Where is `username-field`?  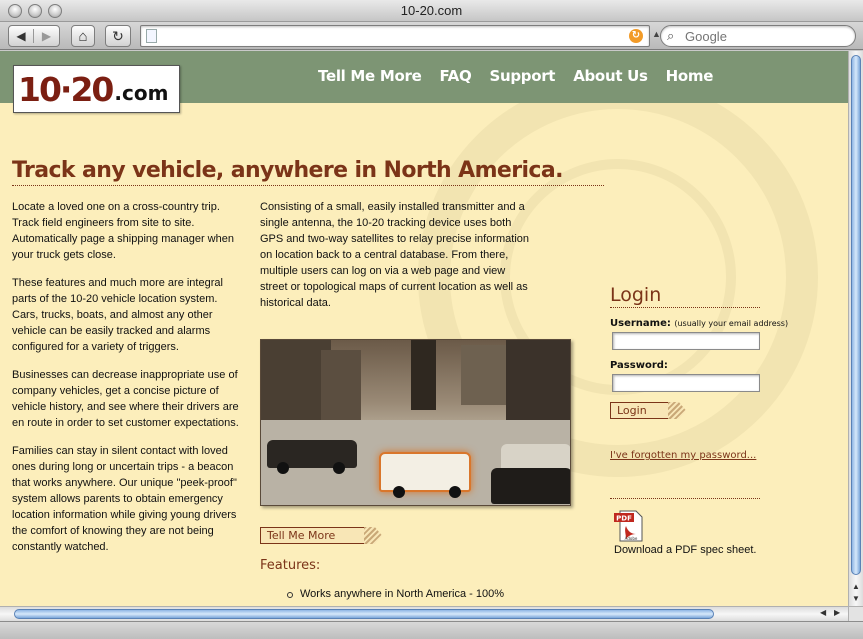
username-field is located at coordinates (686, 341).